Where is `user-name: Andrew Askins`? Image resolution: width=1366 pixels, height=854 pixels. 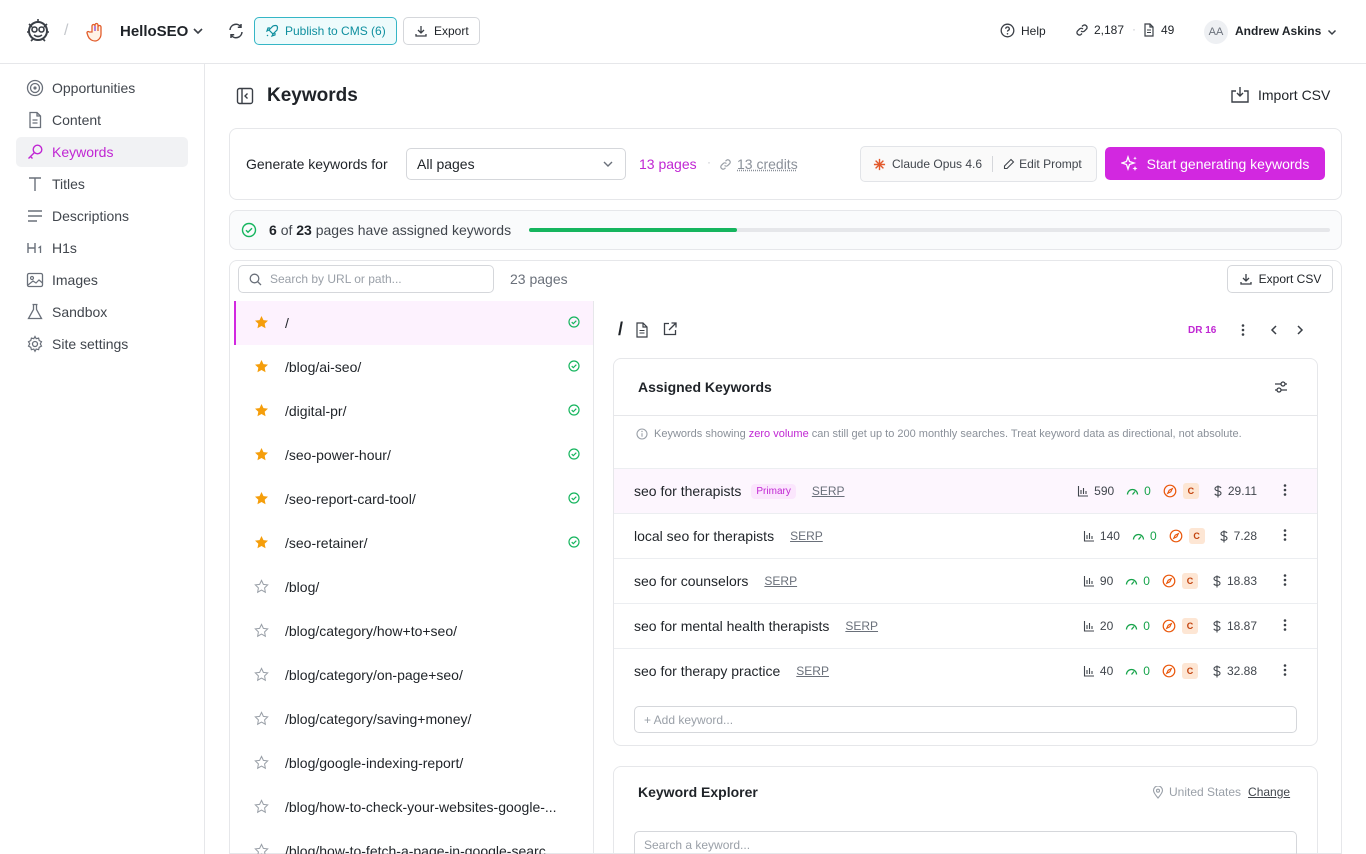 user-name: Andrew Askins is located at coordinates (1278, 31).